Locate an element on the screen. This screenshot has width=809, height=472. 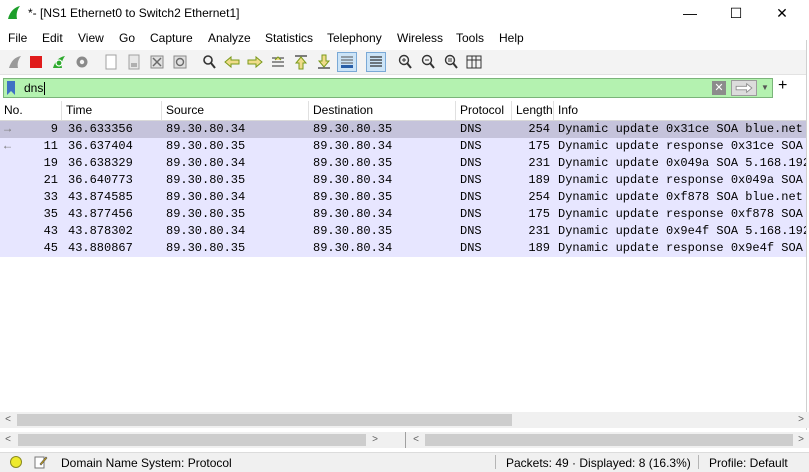
first-packet-icon is located at coordinates (301, 62).